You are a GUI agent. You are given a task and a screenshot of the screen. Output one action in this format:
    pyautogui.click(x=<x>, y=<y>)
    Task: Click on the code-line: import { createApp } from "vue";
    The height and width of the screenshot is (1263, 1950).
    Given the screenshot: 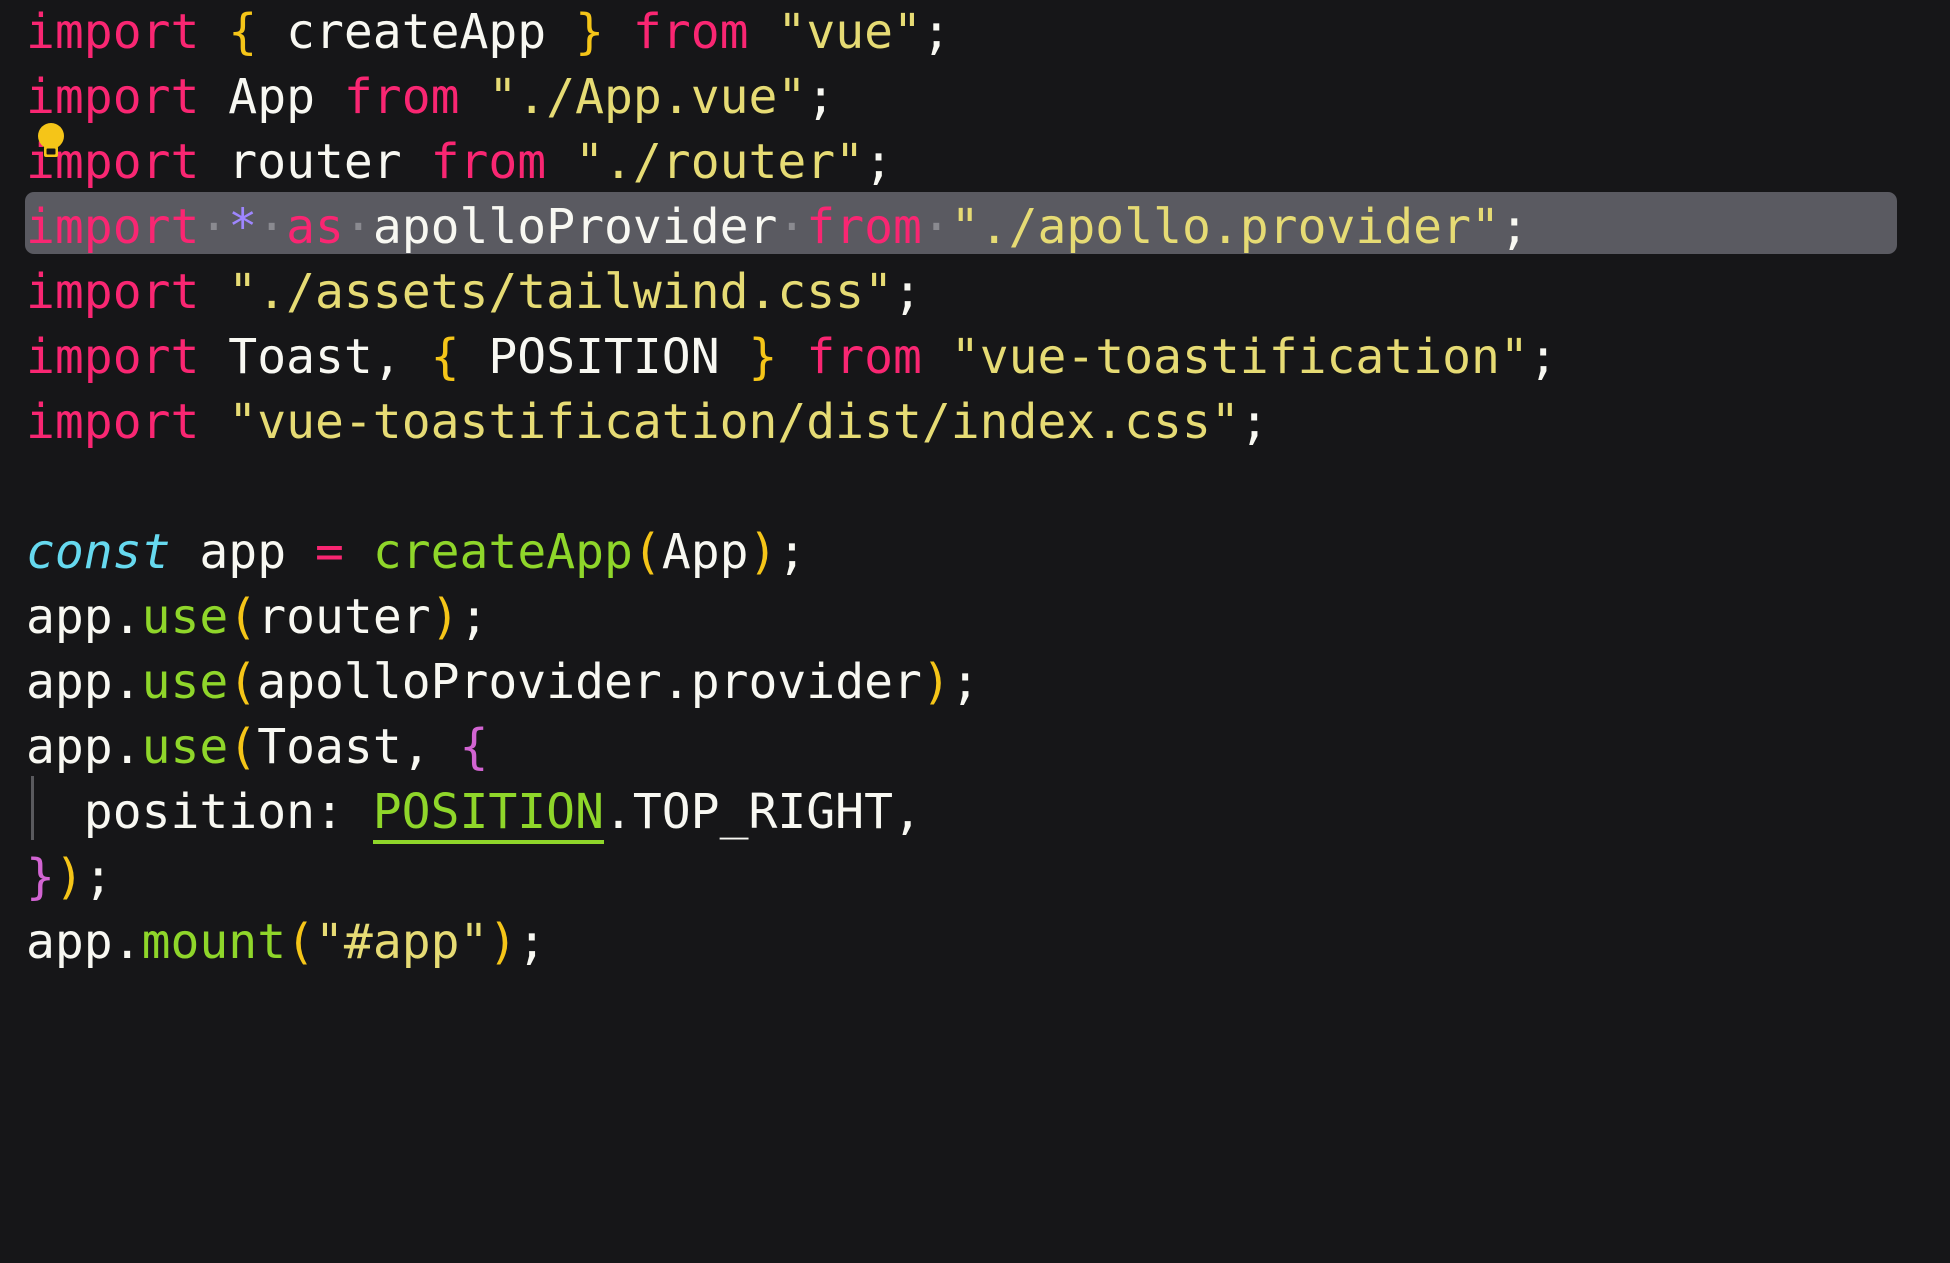 What is the action you would take?
    pyautogui.click(x=975, y=32)
    